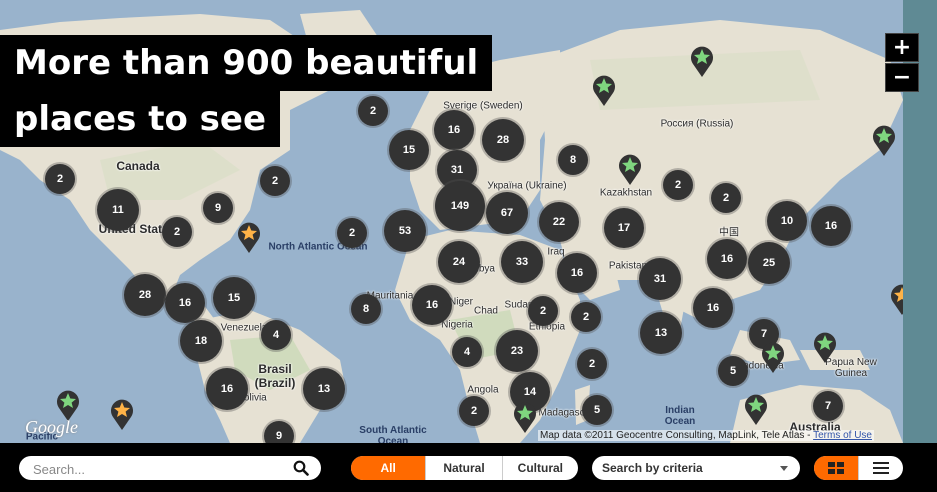 Image resolution: width=937 pixels, height=492 pixels. What do you see at coordinates (559, 222) in the screenshot?
I see `place-cluster: 22` at bounding box center [559, 222].